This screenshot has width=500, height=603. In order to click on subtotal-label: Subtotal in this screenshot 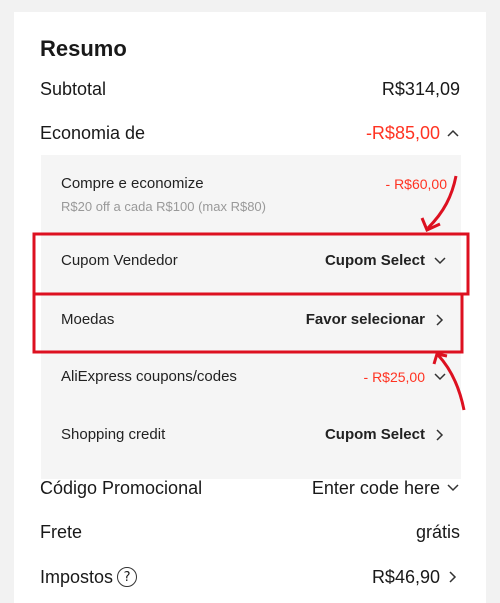, I will do `click(73, 88)`.